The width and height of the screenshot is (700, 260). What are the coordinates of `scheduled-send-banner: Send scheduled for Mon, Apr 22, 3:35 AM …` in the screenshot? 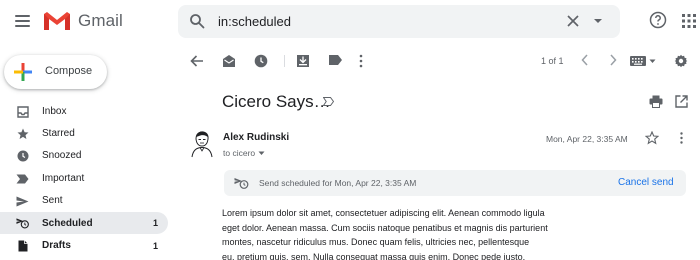 It's located at (455, 183).